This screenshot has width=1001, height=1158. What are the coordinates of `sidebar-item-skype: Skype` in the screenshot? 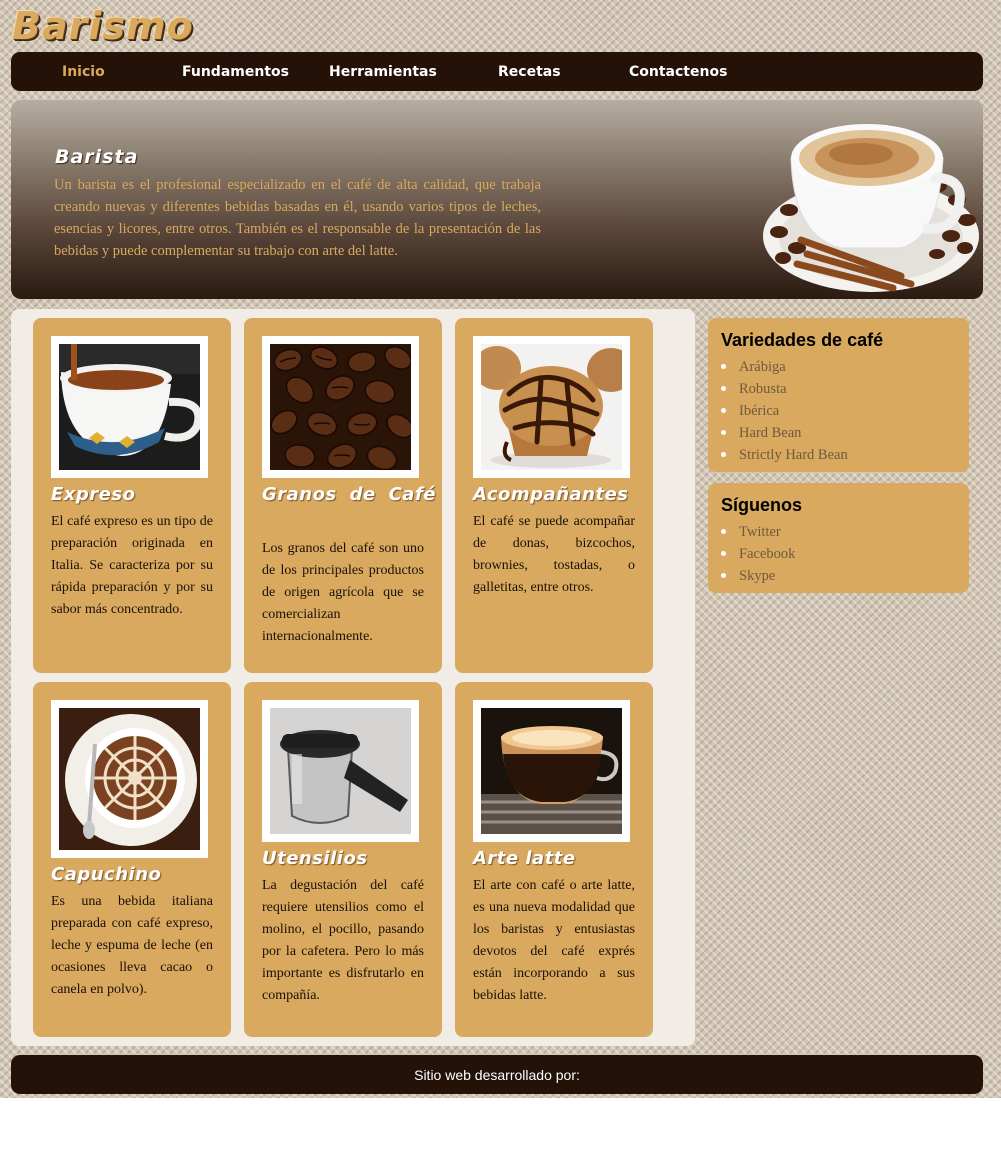 It's located at (758, 576).